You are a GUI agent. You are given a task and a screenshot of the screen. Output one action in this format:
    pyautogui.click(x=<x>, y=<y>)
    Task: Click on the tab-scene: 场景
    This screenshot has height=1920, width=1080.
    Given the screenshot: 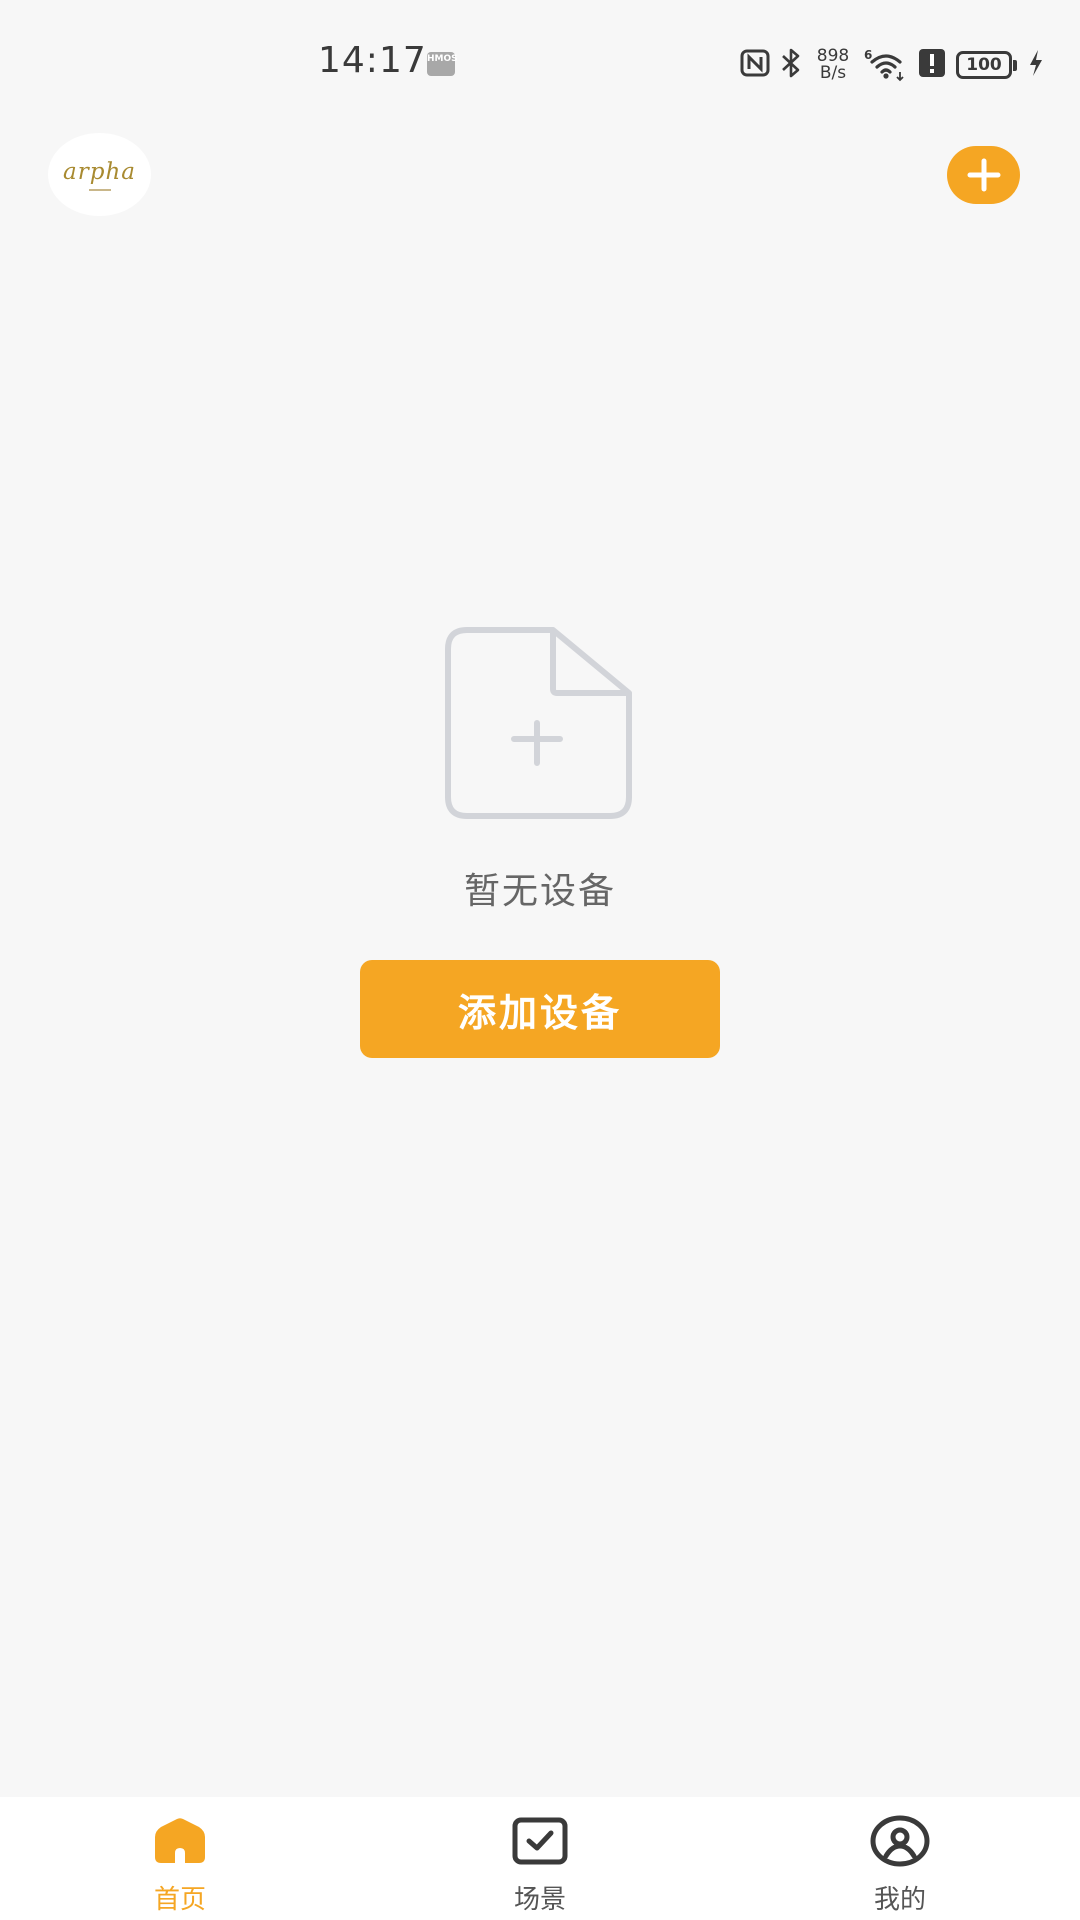 What is the action you would take?
    pyautogui.click(x=540, y=1858)
    